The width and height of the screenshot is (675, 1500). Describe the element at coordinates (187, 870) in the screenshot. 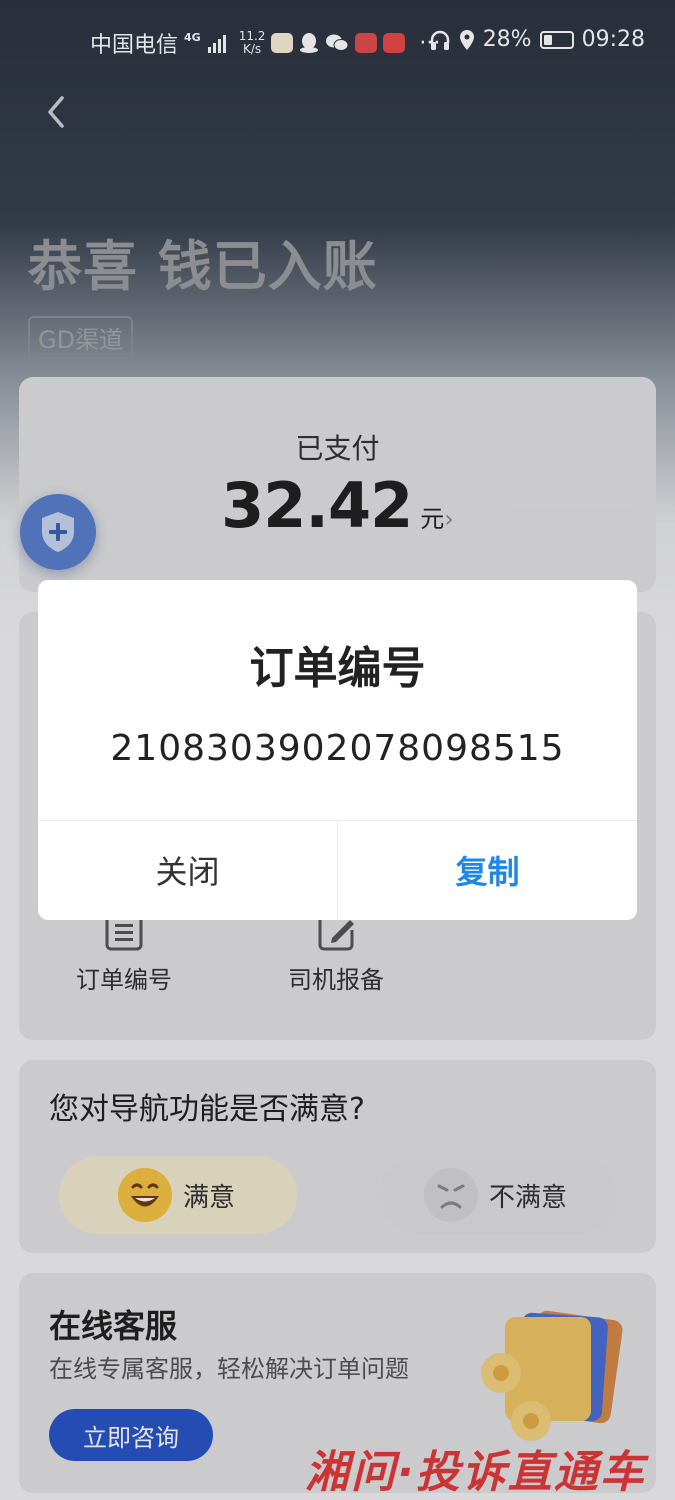

I see `close-button: 关闭` at that location.